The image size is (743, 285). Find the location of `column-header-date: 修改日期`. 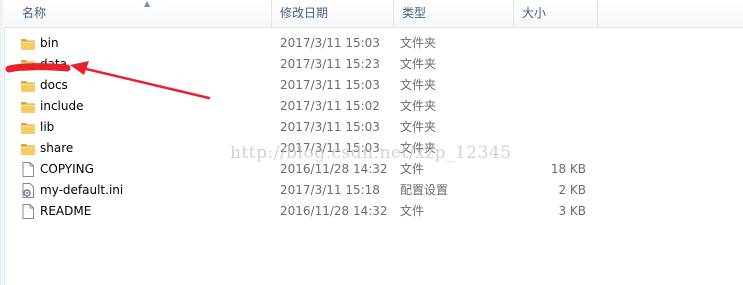

column-header-date: 修改日期 is located at coordinates (333, 13).